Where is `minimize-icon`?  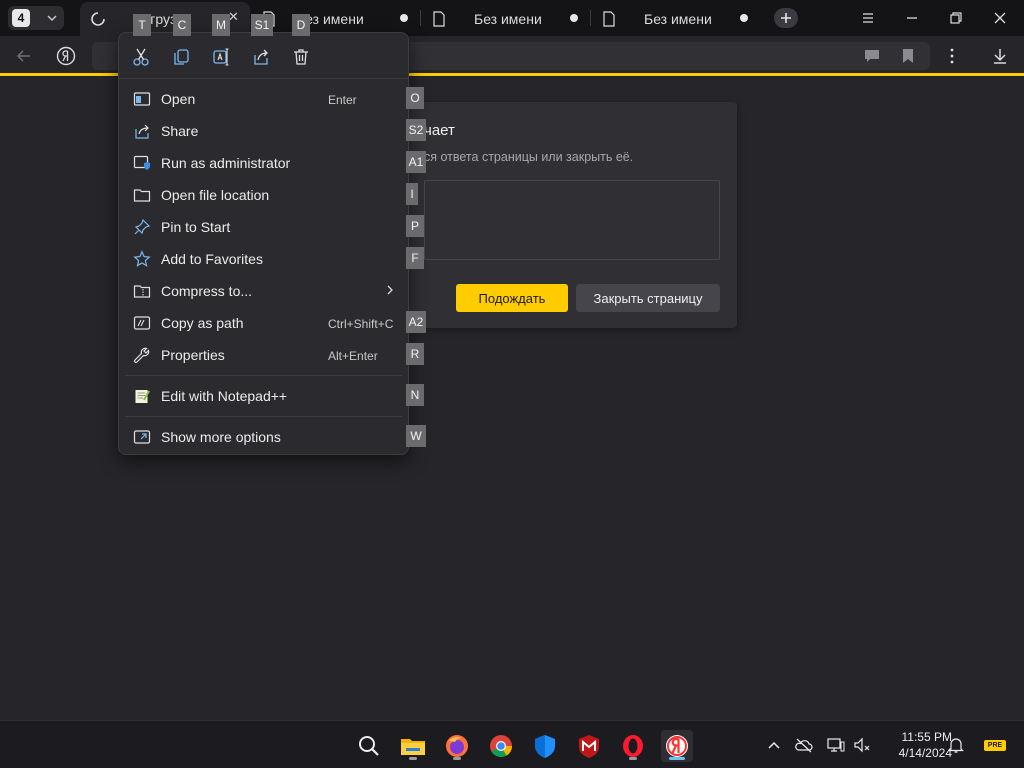
minimize-icon is located at coordinates (912, 18).